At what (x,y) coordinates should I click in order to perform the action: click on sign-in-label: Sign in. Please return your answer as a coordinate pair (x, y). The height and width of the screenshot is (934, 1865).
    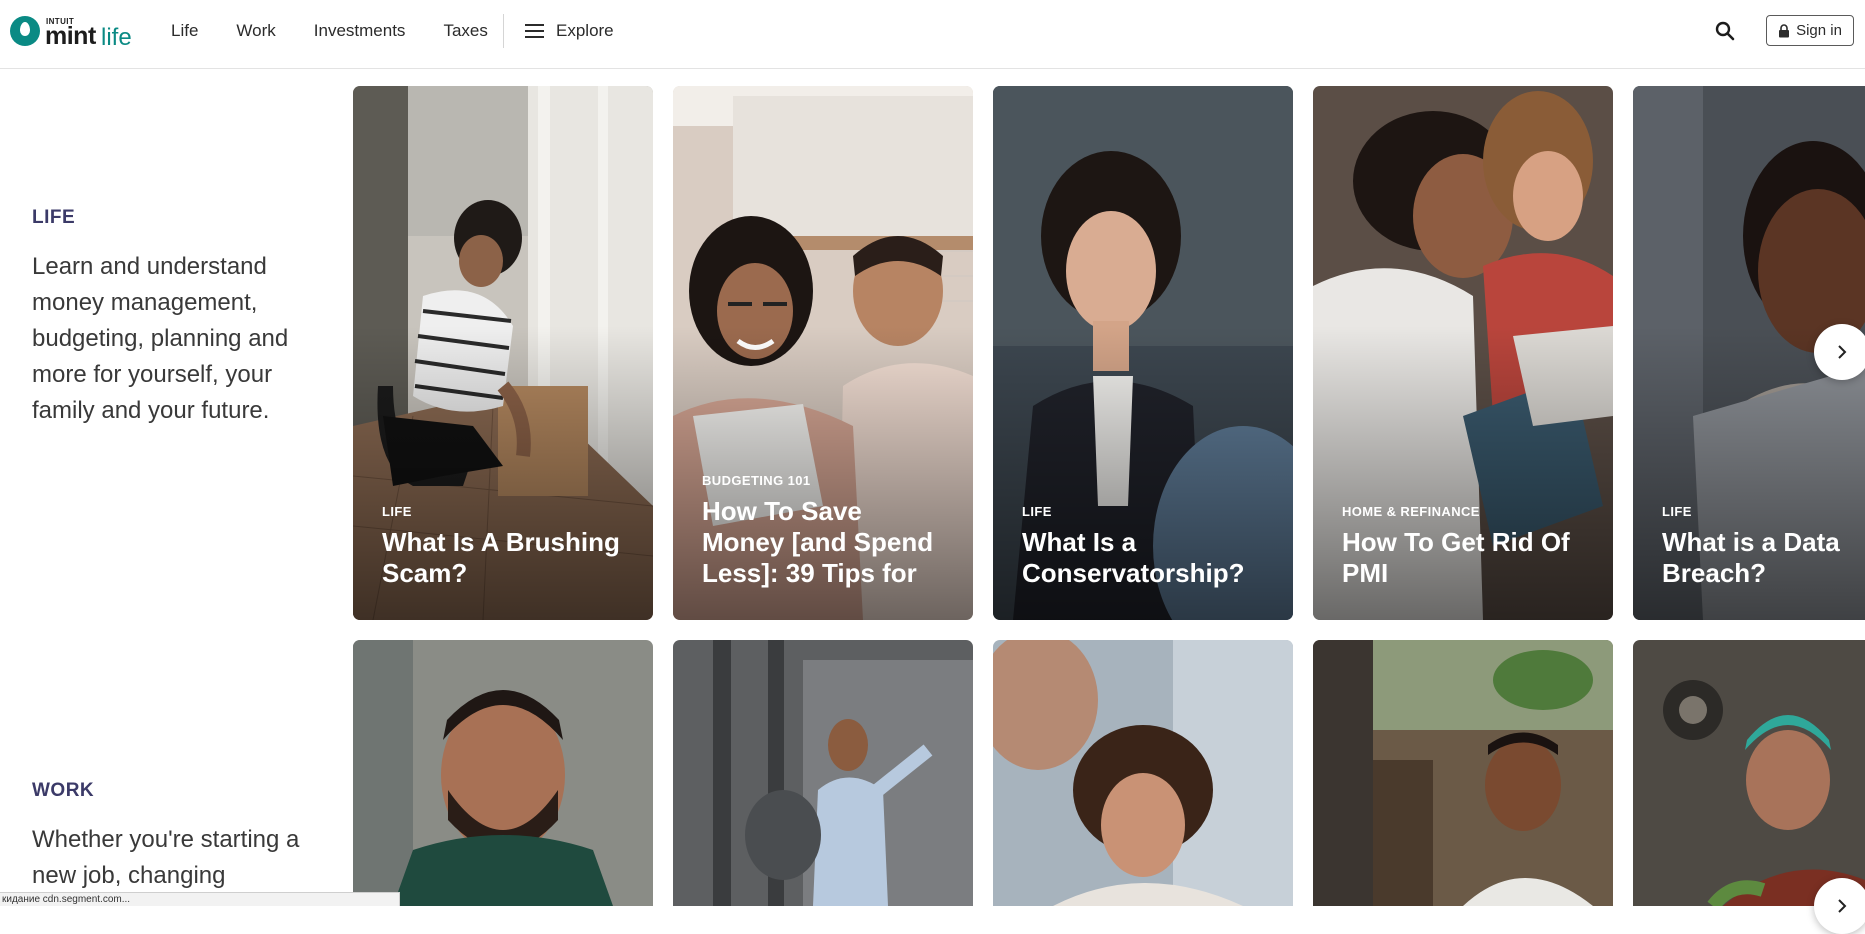
    Looking at the image, I should click on (1819, 30).